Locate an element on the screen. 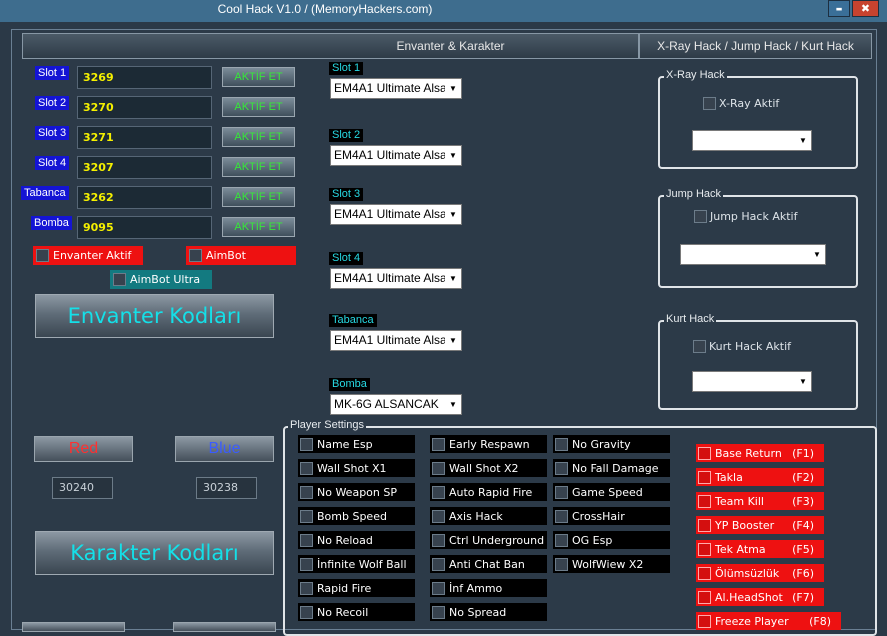 The image size is (887, 636). setting-toggle: Auto Rapid Fire is located at coordinates (488, 492).